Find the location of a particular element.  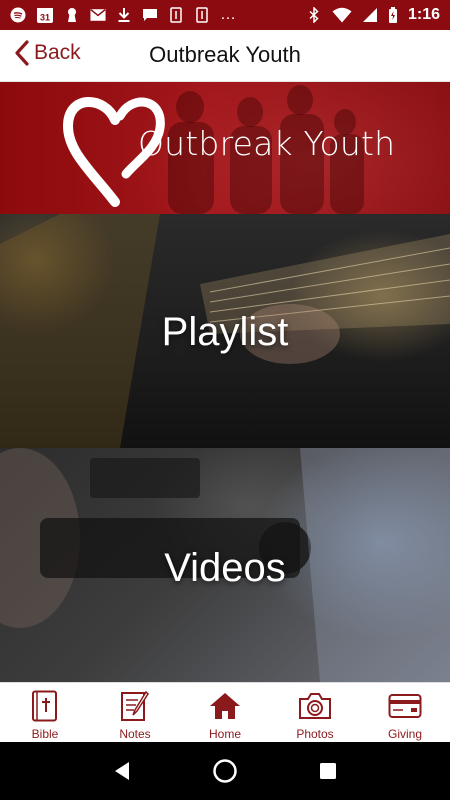

tab-bible: Bible is located at coordinates (45, 712).